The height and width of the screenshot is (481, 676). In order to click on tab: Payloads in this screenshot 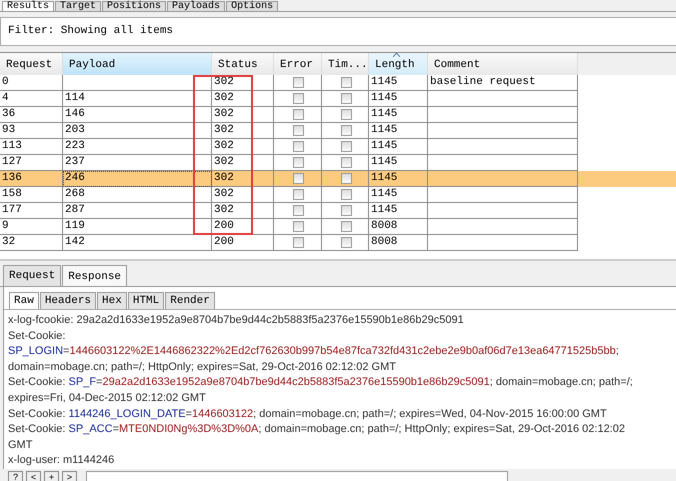, I will do `click(196, 5)`.